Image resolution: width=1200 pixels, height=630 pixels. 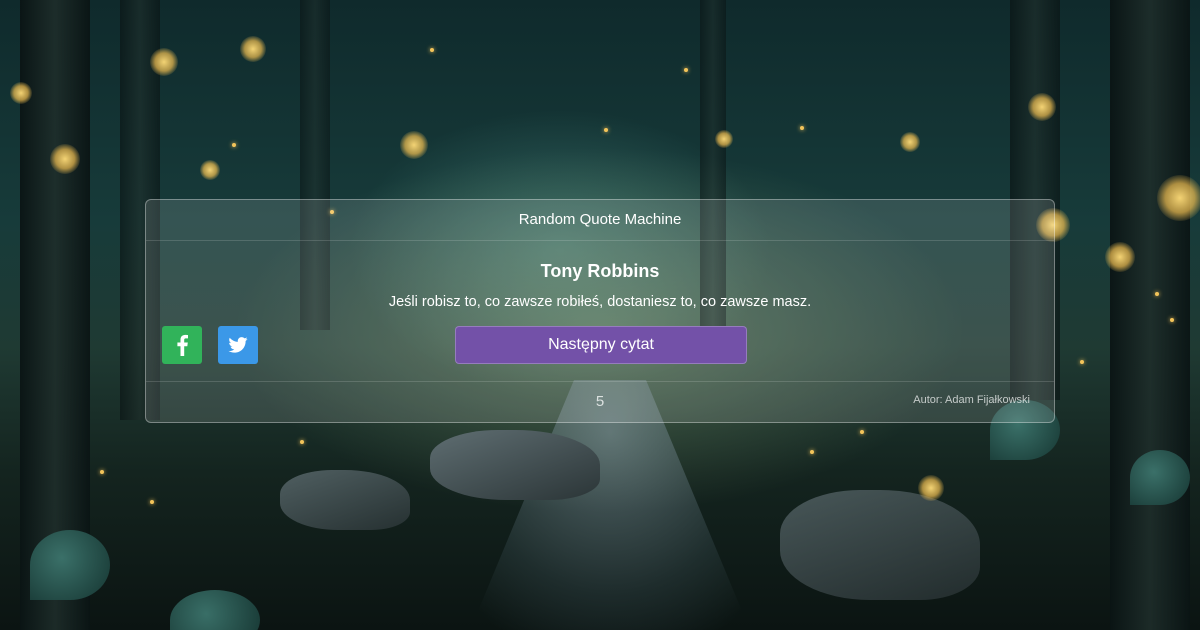 I want to click on quote-author: Tony Robbins, so click(x=600, y=271).